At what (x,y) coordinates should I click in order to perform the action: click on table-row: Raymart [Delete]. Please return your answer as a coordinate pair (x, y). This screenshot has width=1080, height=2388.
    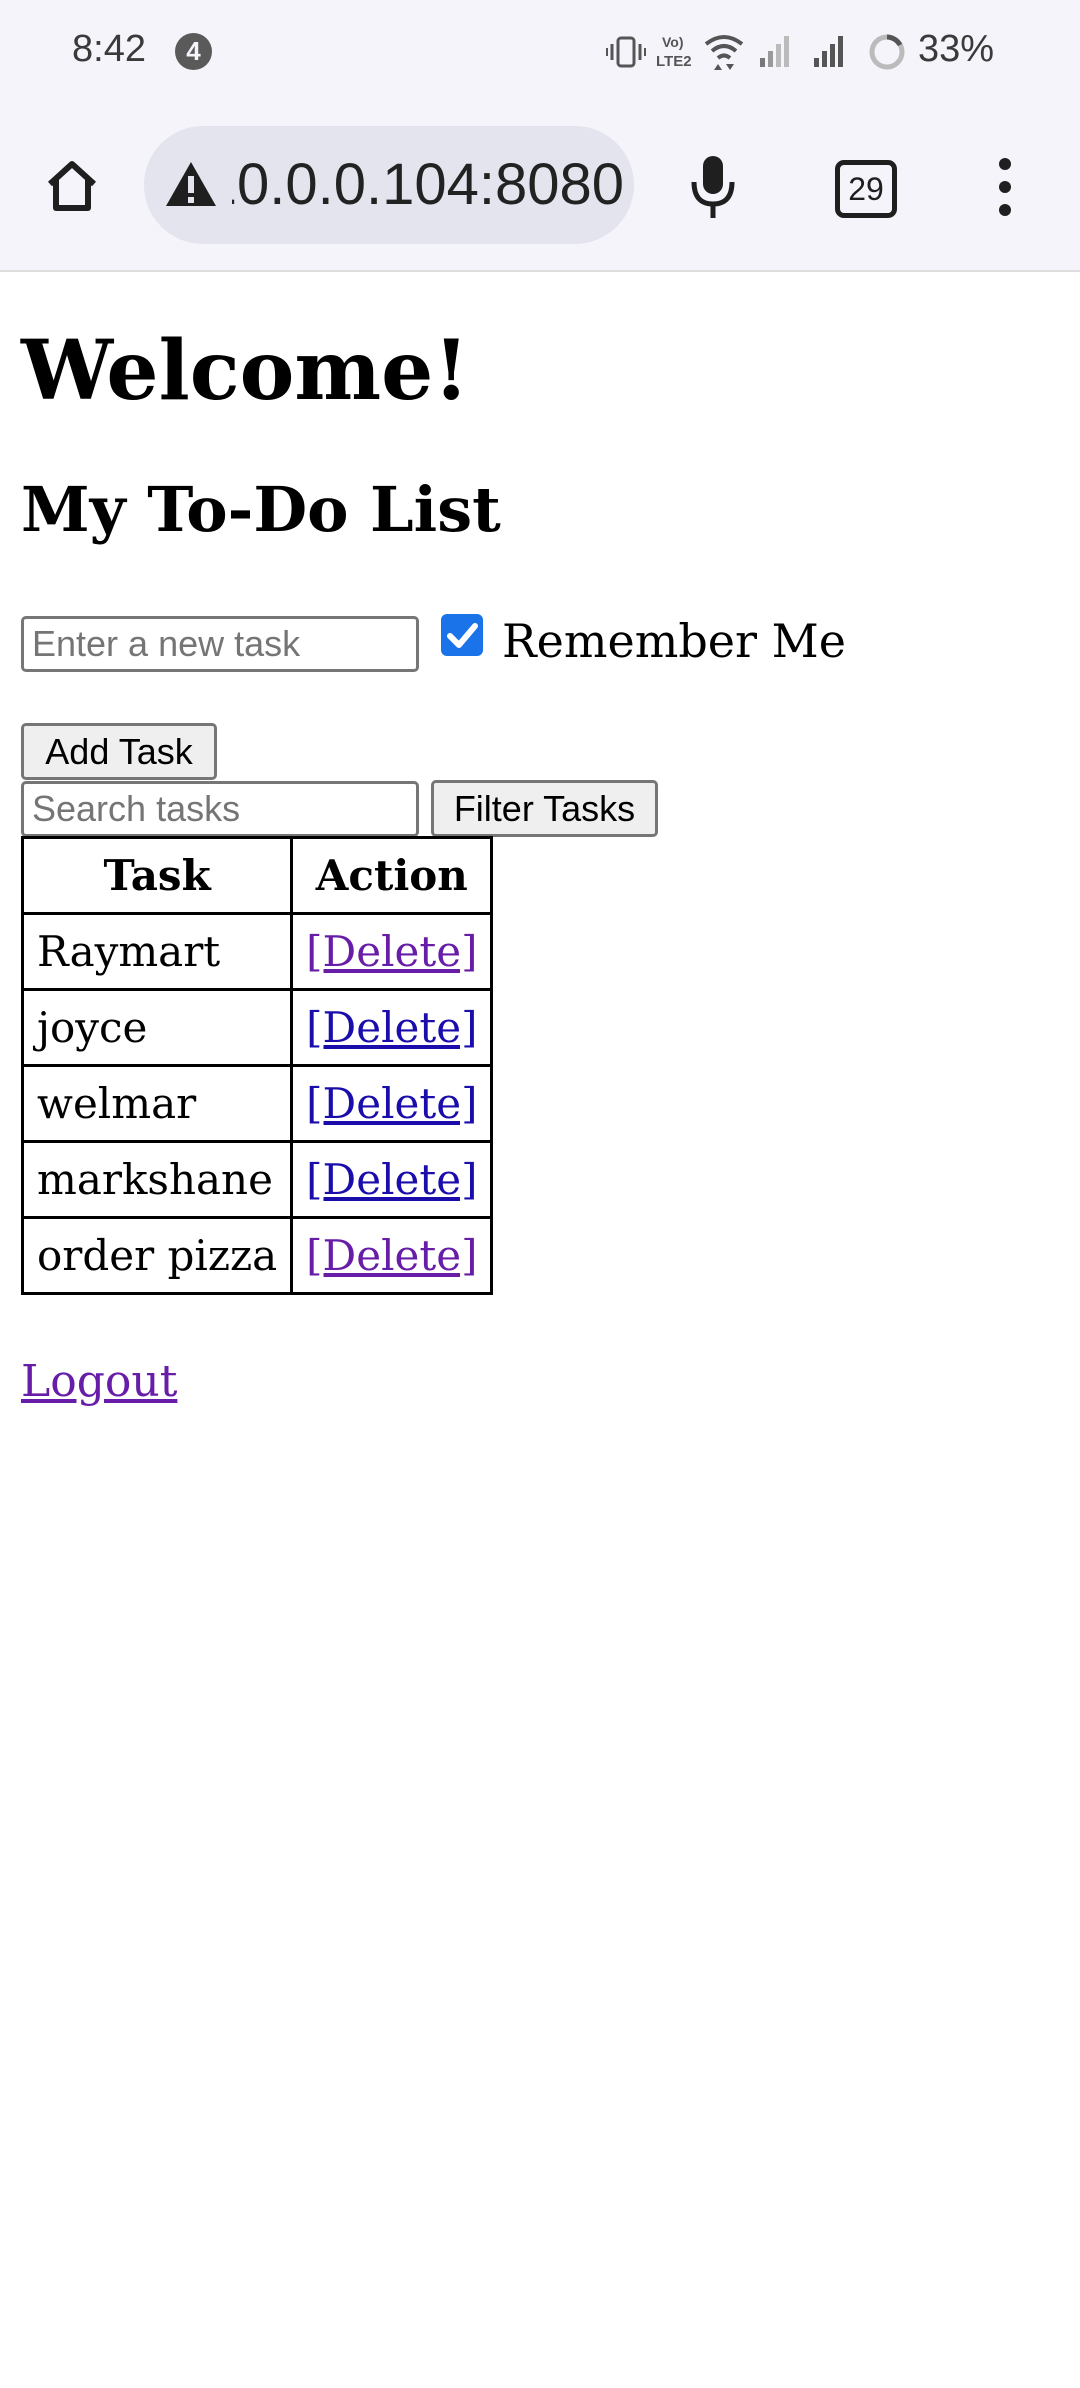
    Looking at the image, I should click on (257, 951).